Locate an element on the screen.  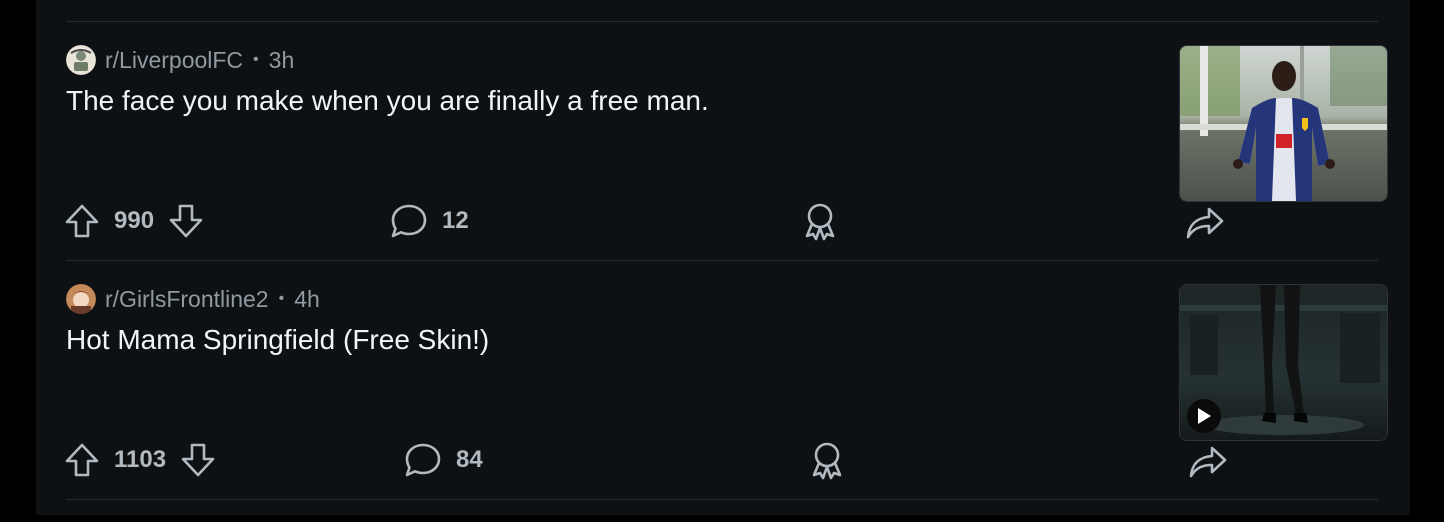
vote-group: 1103 is located at coordinates (140, 460).